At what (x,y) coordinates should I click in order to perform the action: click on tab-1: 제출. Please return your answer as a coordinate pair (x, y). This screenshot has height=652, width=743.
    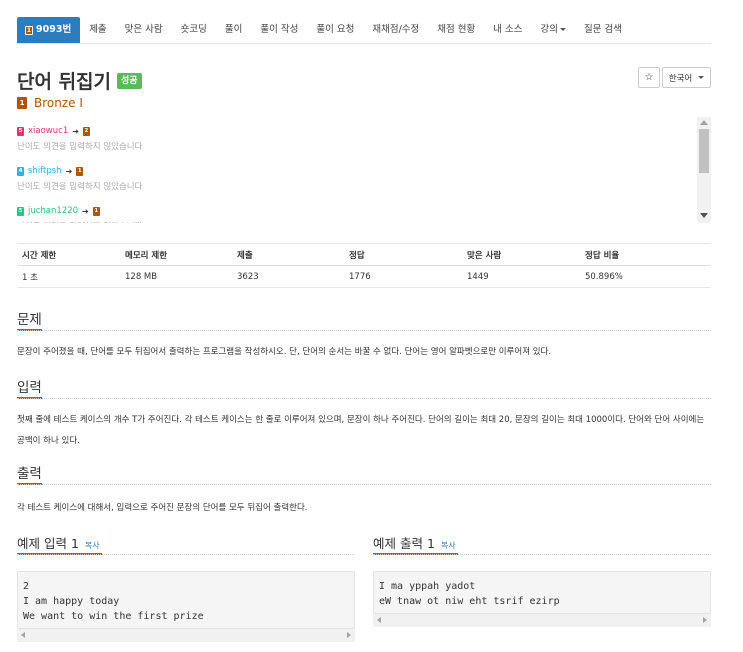
    Looking at the image, I should click on (97, 30).